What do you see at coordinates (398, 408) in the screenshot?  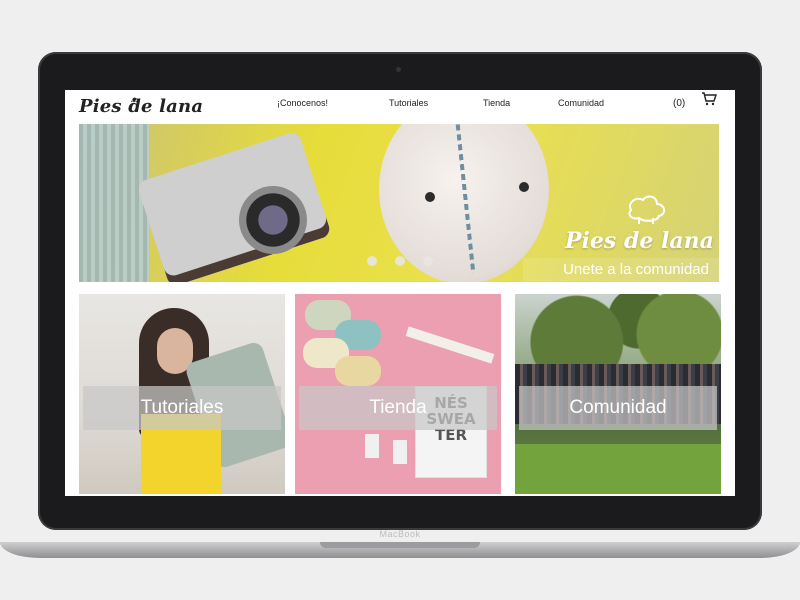 I see `card-label-tienda: Tienda` at bounding box center [398, 408].